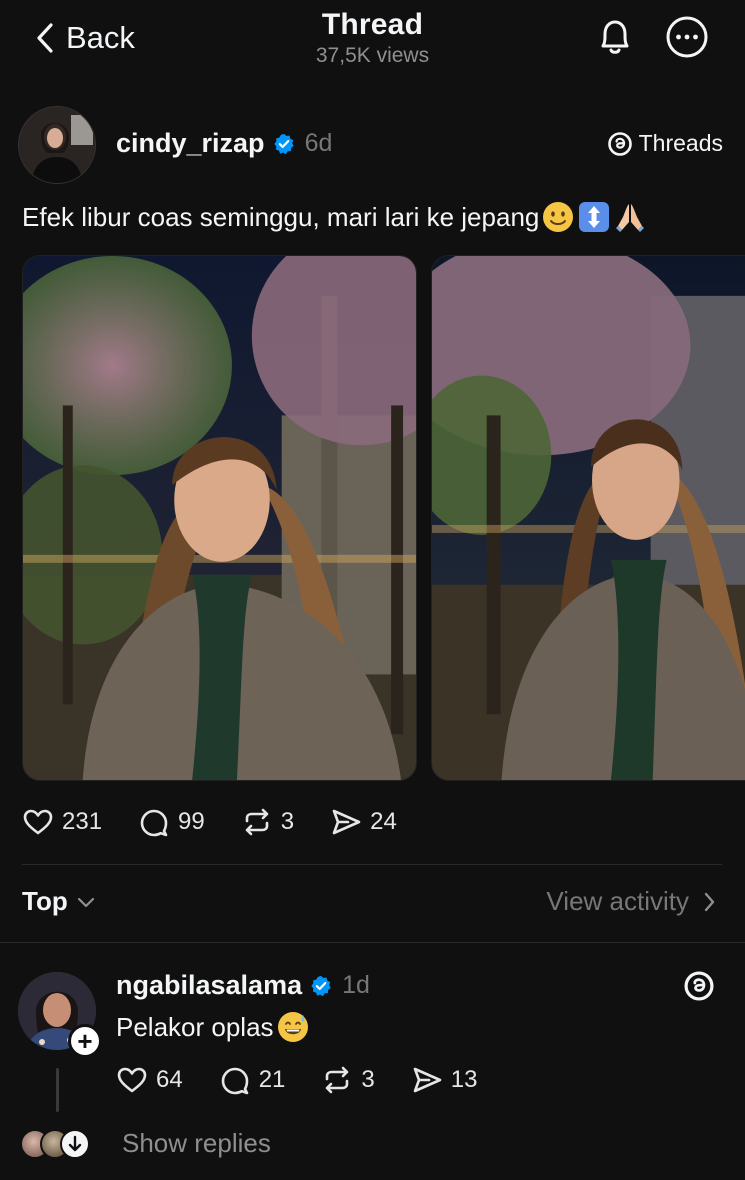 The image size is (745, 1180). What do you see at coordinates (149, 1080) in the screenshot?
I see `reply-like-button: 64` at bounding box center [149, 1080].